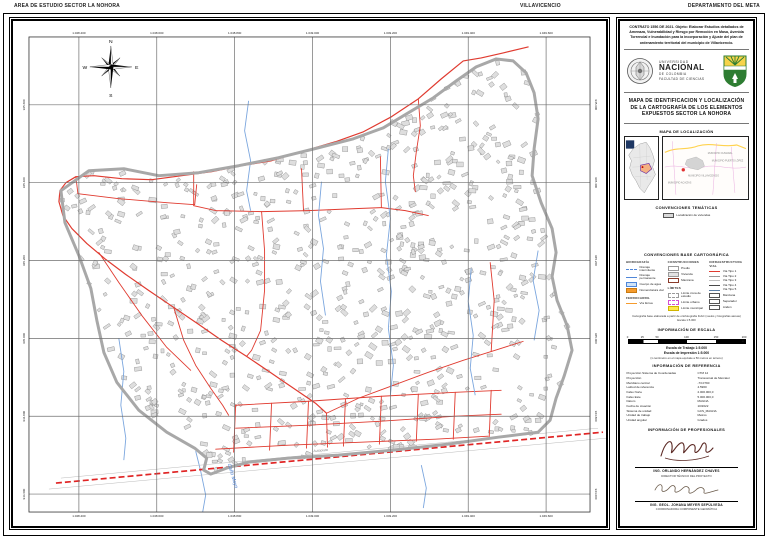 The image size is (768, 538). What do you see at coordinates (650, 283) in the screenshot?
I see `legend-item-label: Cuerpo de agua` at bounding box center [650, 283].